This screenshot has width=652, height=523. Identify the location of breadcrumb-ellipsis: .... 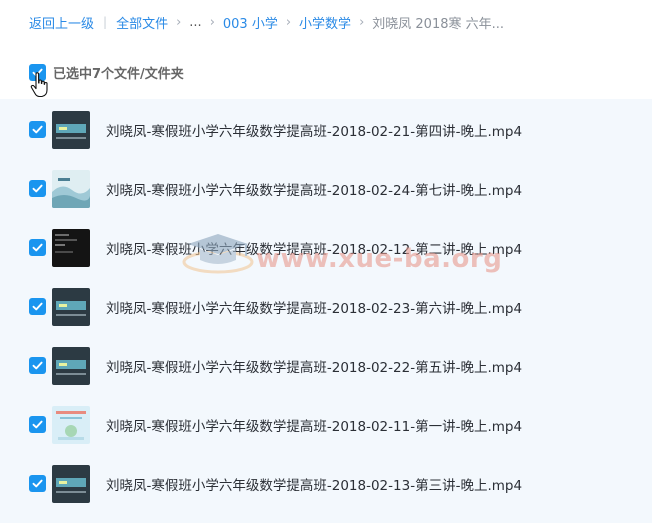
(195, 22).